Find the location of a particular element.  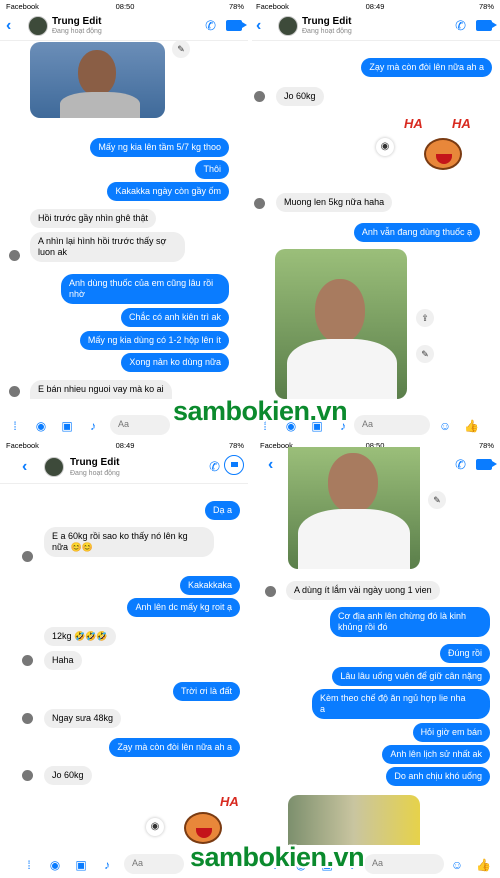

message-outgoing: Chắc có anh kiên trì ak is located at coordinates (174, 317).